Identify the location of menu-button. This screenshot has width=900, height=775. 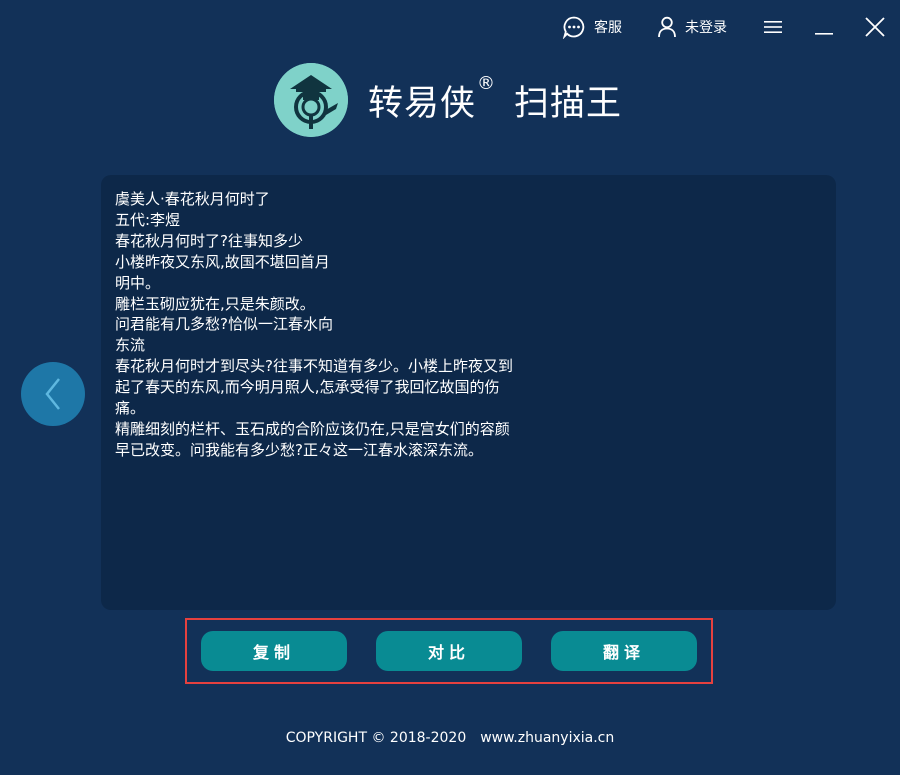
(774, 27).